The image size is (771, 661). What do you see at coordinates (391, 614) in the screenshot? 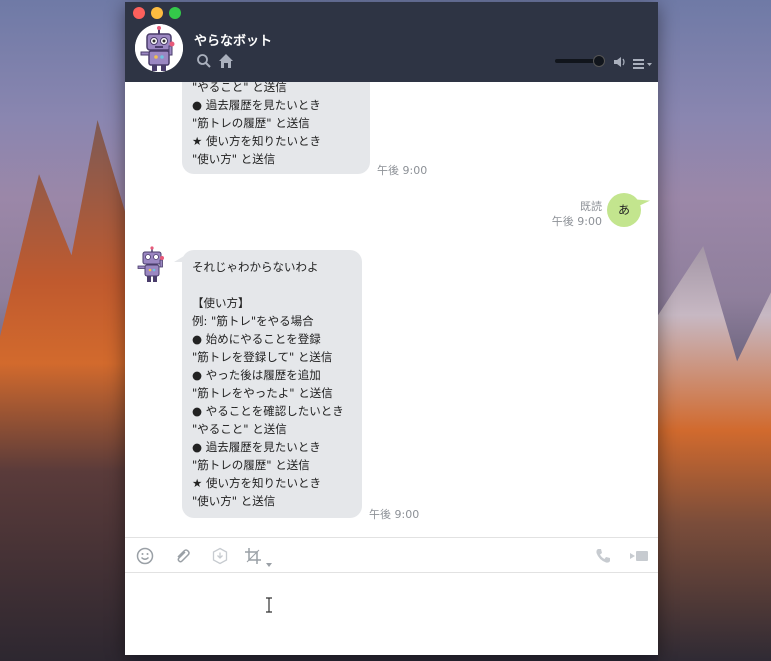
I see `message-input` at bounding box center [391, 614].